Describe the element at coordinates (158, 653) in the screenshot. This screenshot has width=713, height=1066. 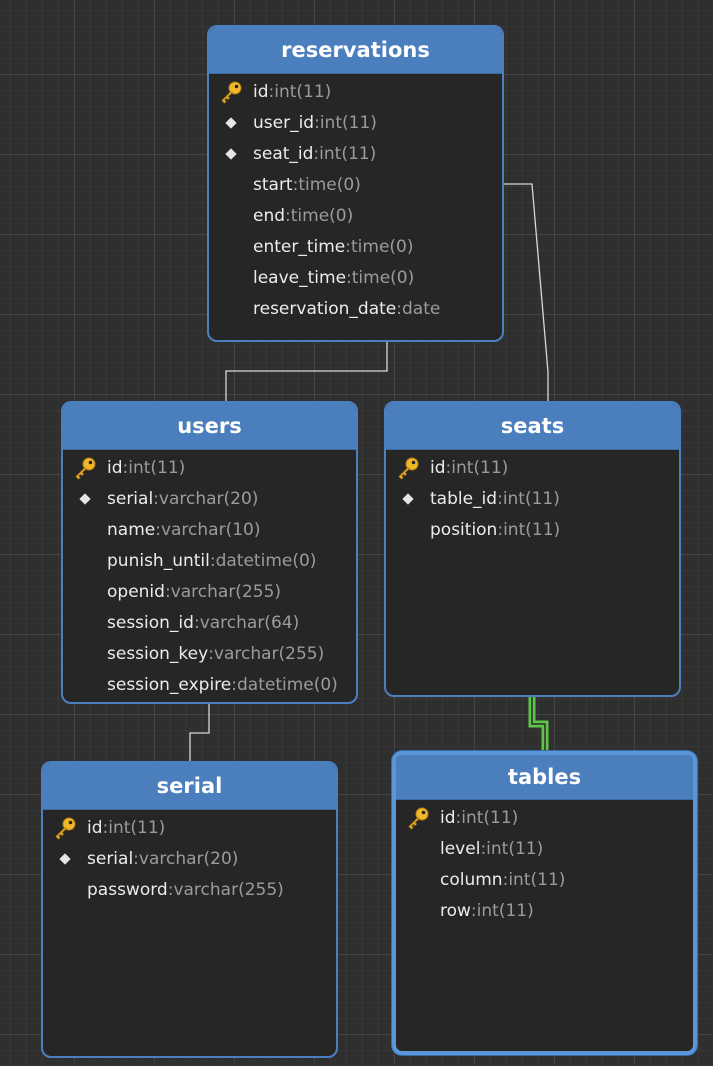
I see `field-name: session_key` at that location.